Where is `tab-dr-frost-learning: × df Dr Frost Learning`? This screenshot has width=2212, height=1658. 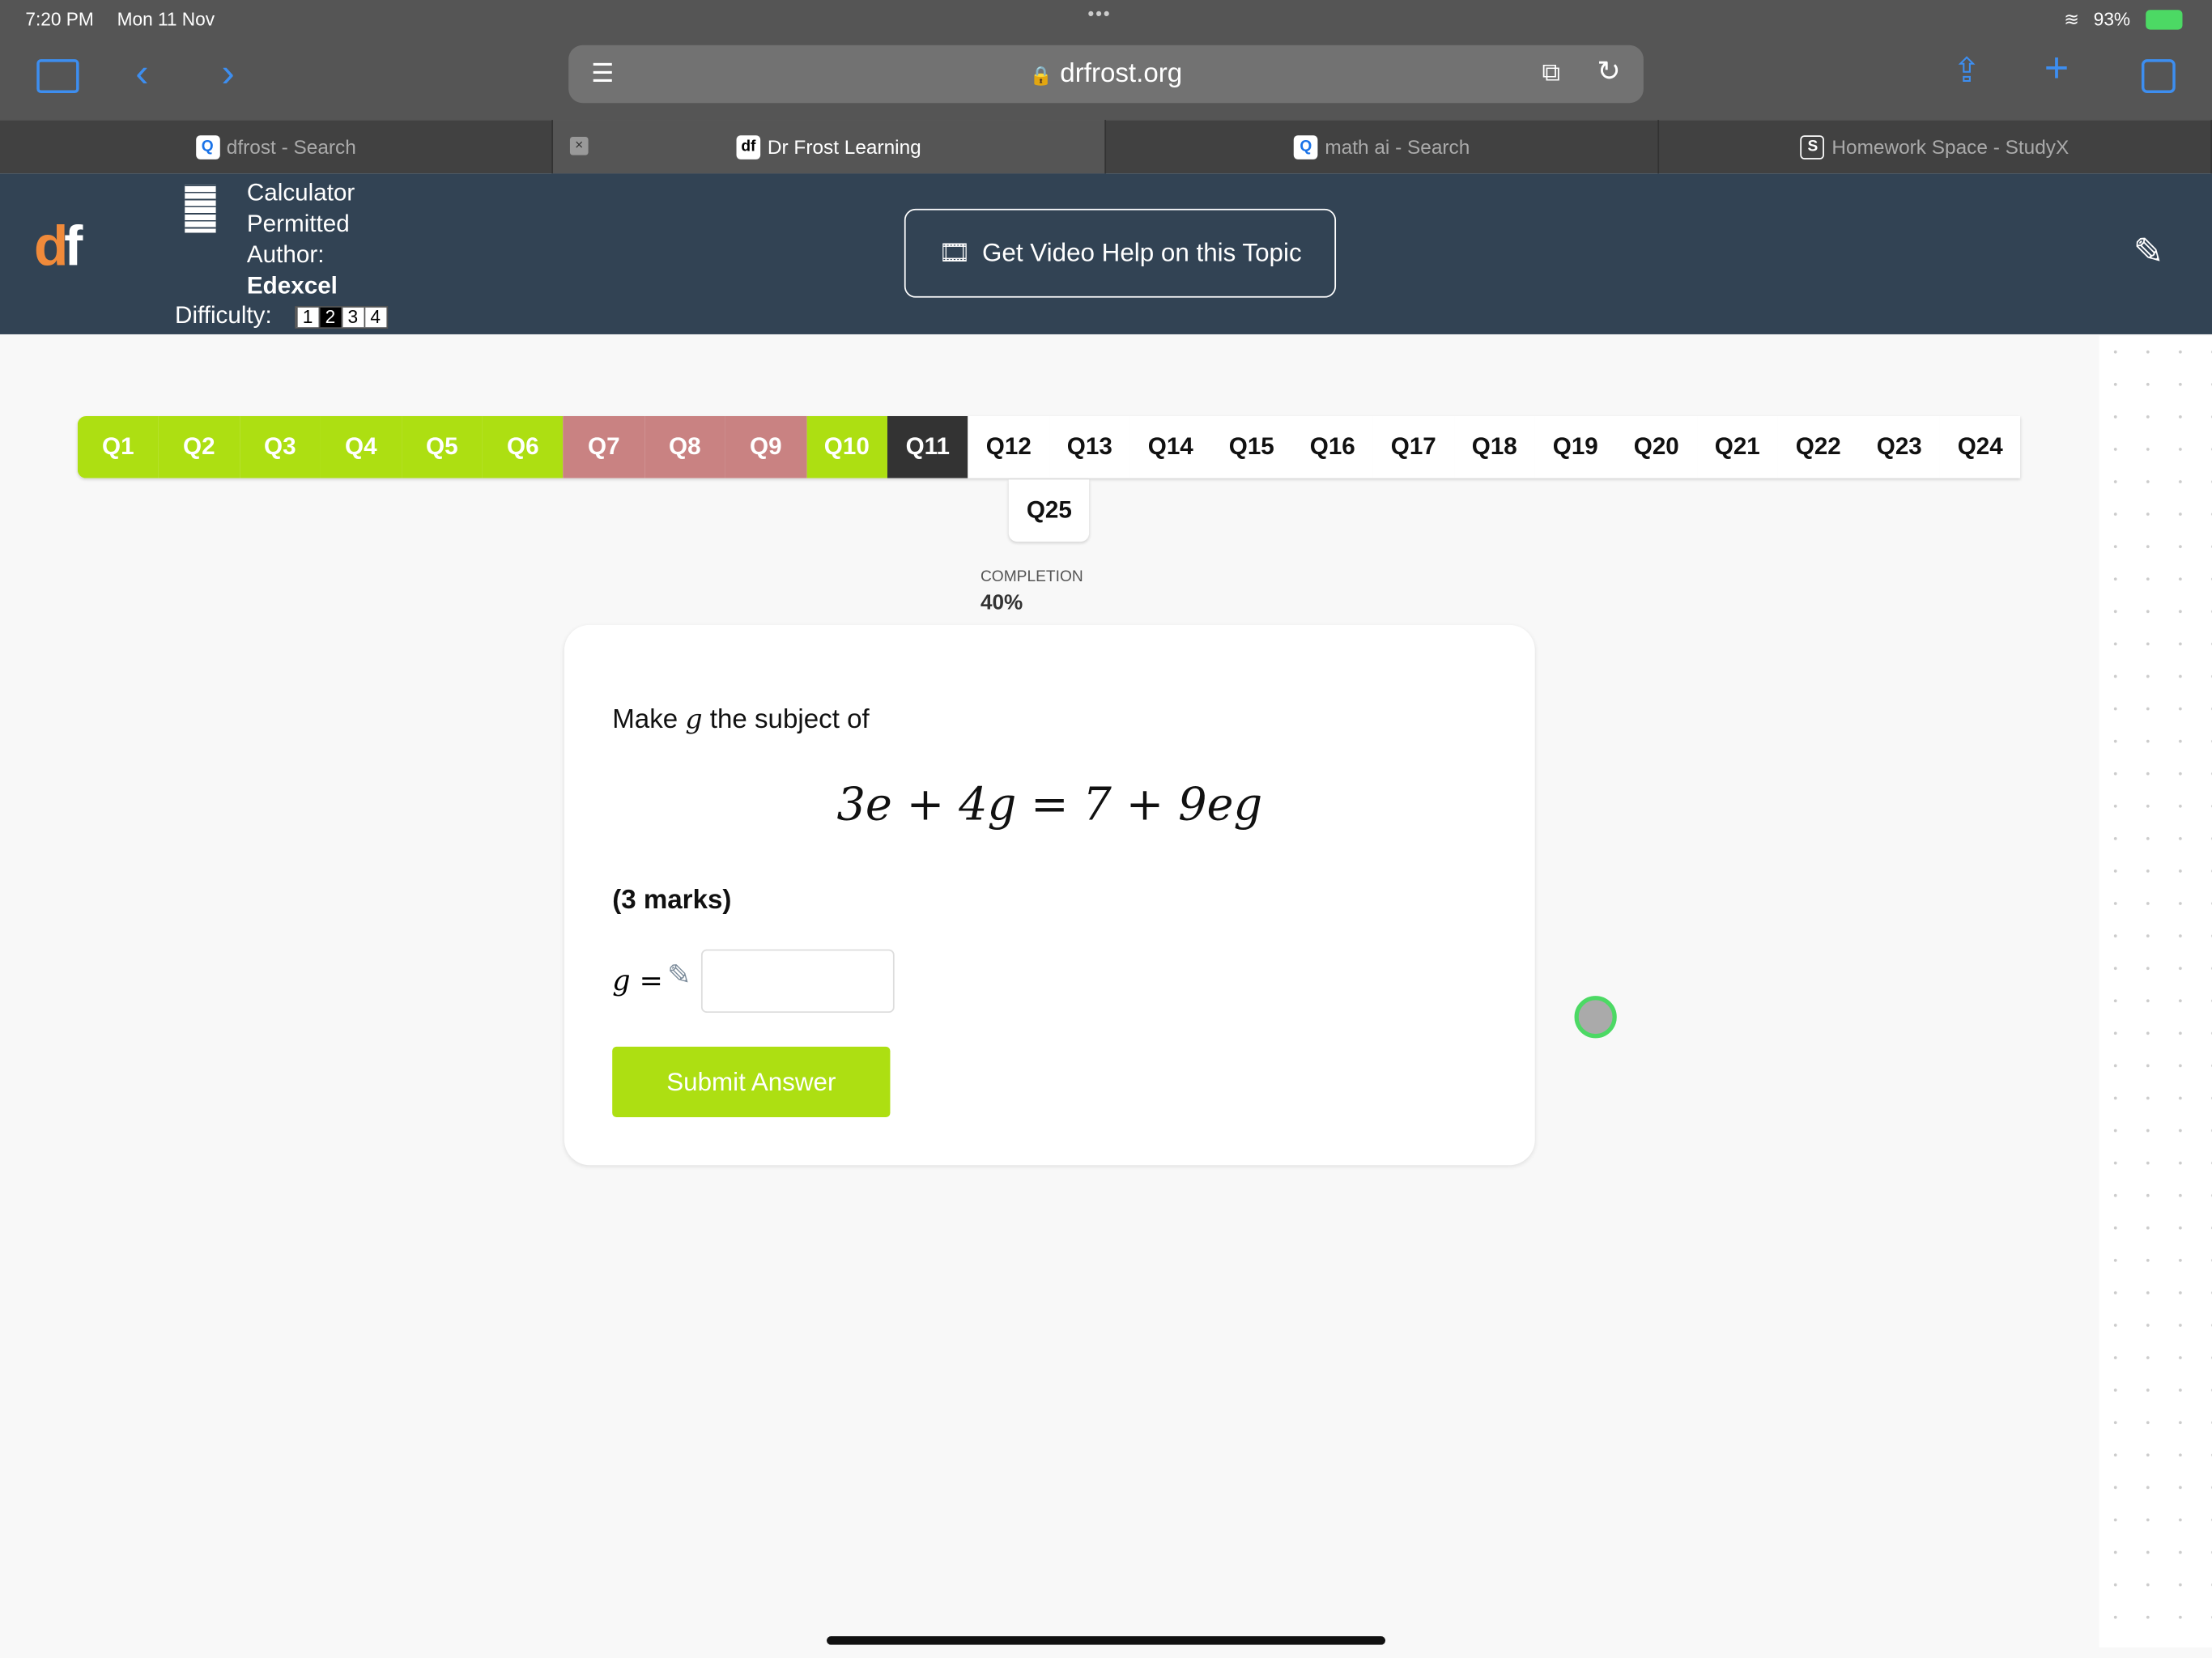
tab-dr-frost-learning: × df Dr Frost Learning is located at coordinates (830, 147).